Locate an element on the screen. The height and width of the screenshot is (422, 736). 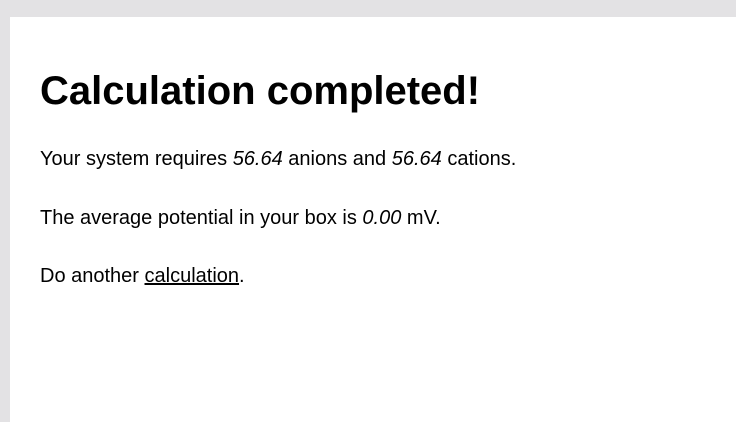
potential-suffix: mV. is located at coordinates (421, 218).